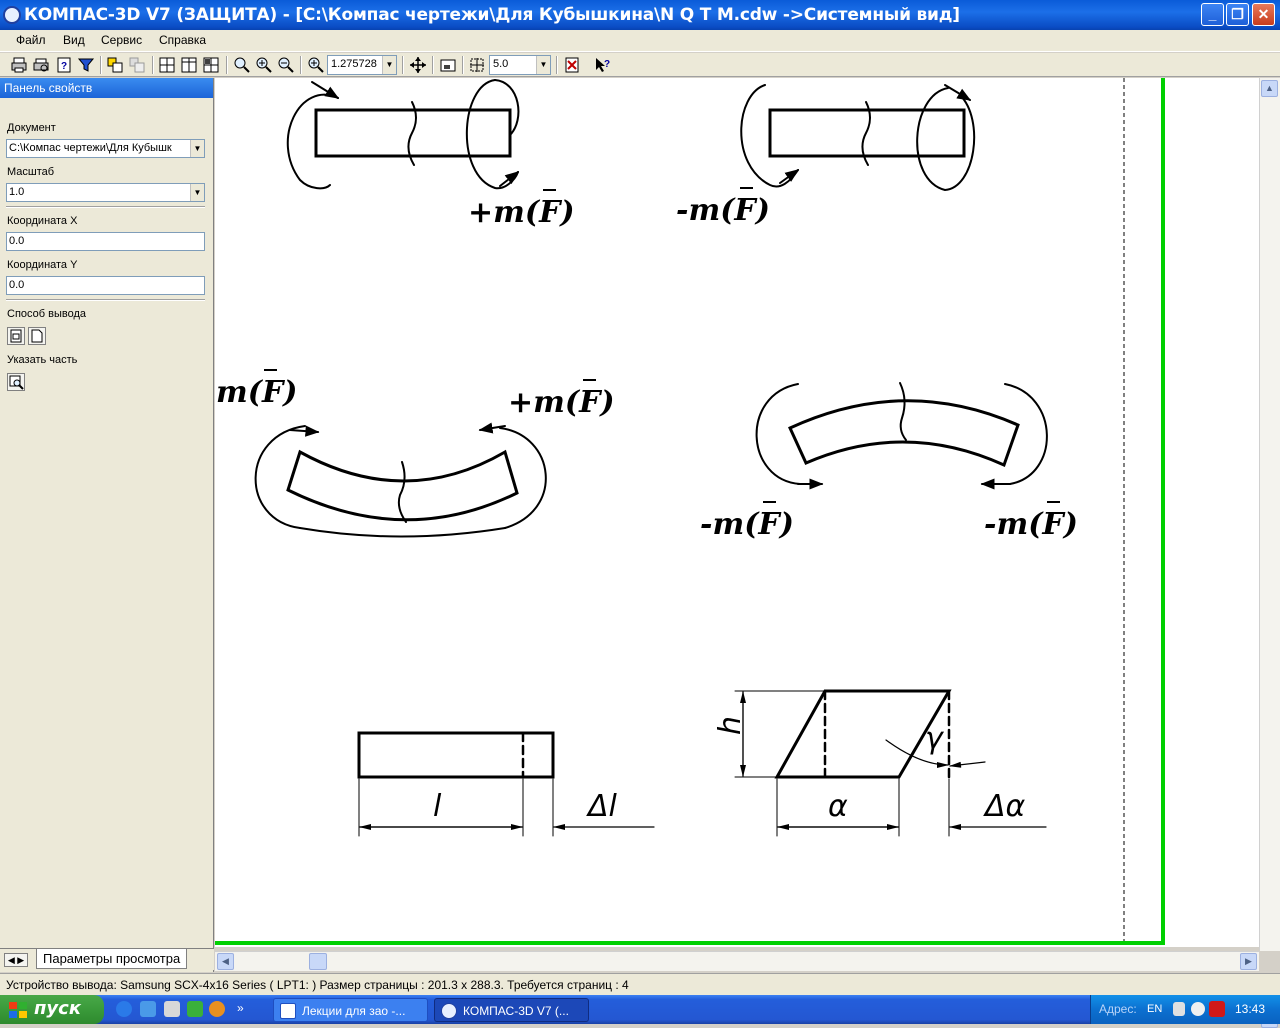 This screenshot has width=1280, height=1028. Describe the element at coordinates (217, 1009) in the screenshot. I see `player-icon` at that location.